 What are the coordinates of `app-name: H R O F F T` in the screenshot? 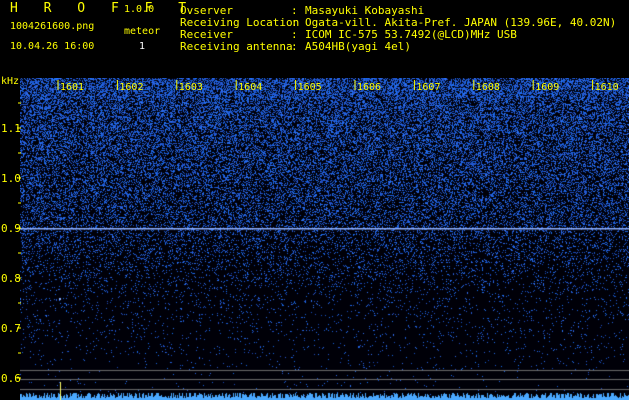 It's located at (103, 8).